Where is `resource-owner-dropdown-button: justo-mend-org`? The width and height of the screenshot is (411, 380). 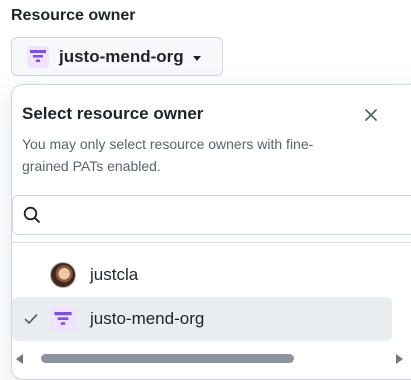 resource-owner-dropdown-button: justo-mend-org is located at coordinates (117, 56).